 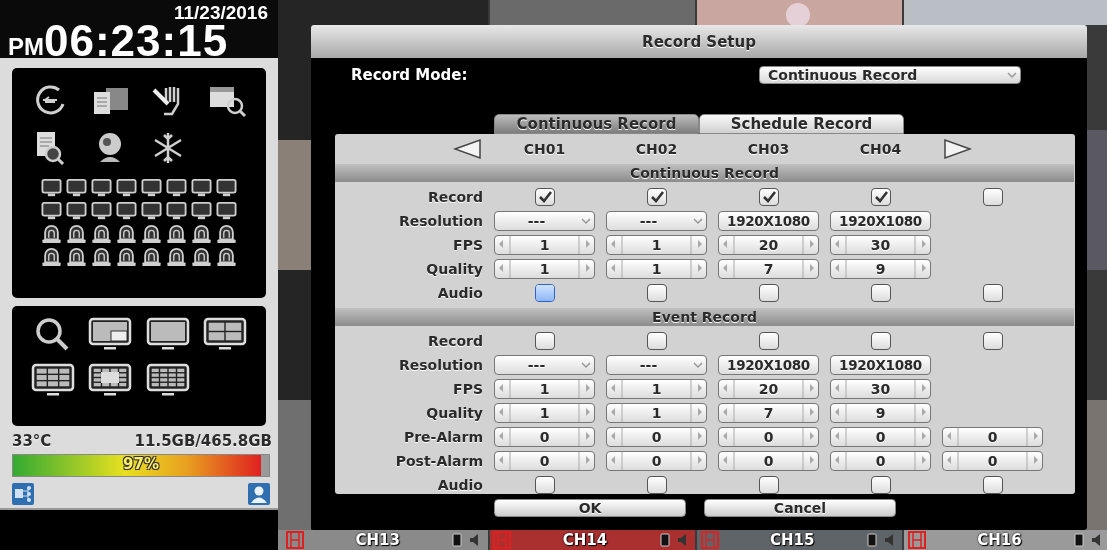 I want to click on nine-view-icon, so click(x=52, y=380).